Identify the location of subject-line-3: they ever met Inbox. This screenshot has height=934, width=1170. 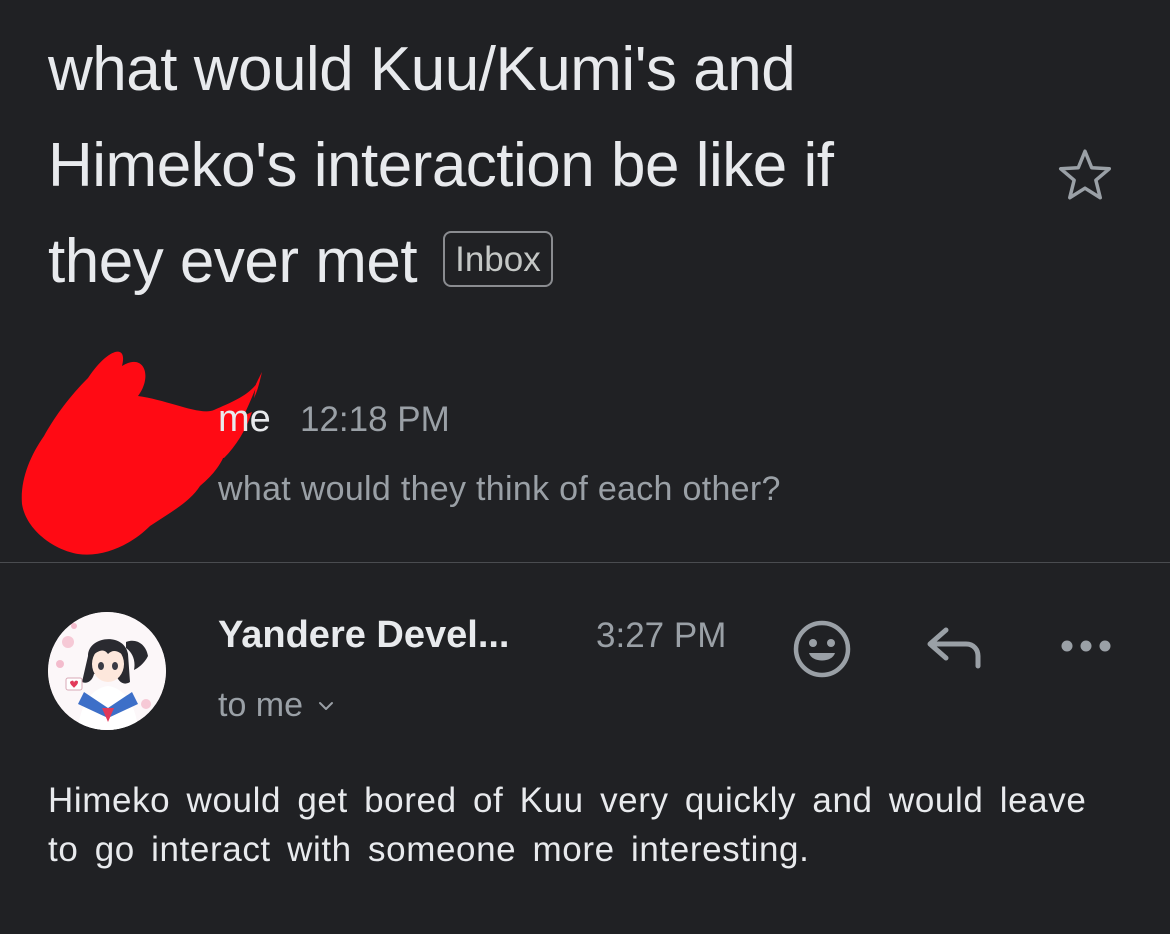
(508, 262).